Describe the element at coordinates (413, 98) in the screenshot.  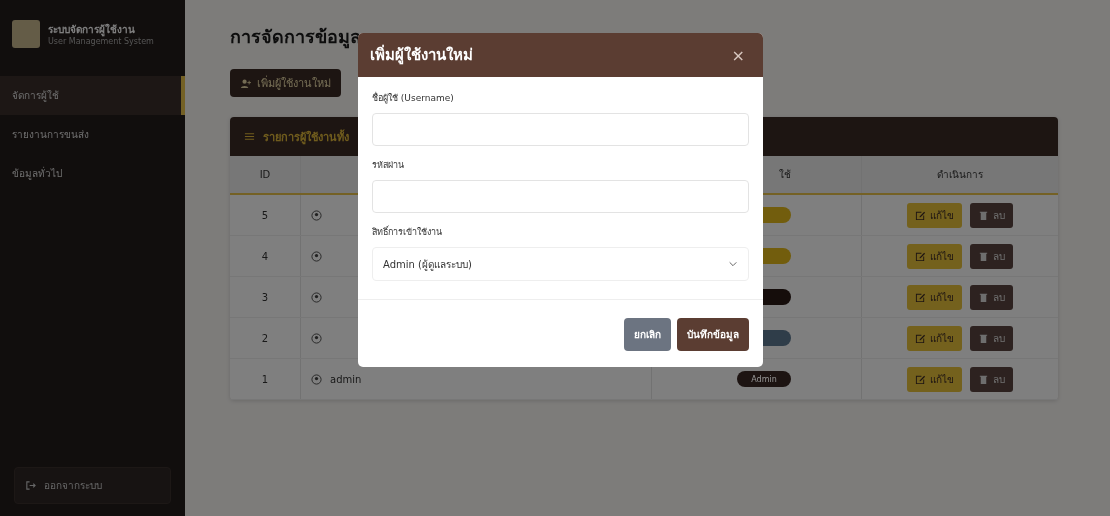
I see `field-label: ชื่อผู้ใช้ (Username)` at that location.